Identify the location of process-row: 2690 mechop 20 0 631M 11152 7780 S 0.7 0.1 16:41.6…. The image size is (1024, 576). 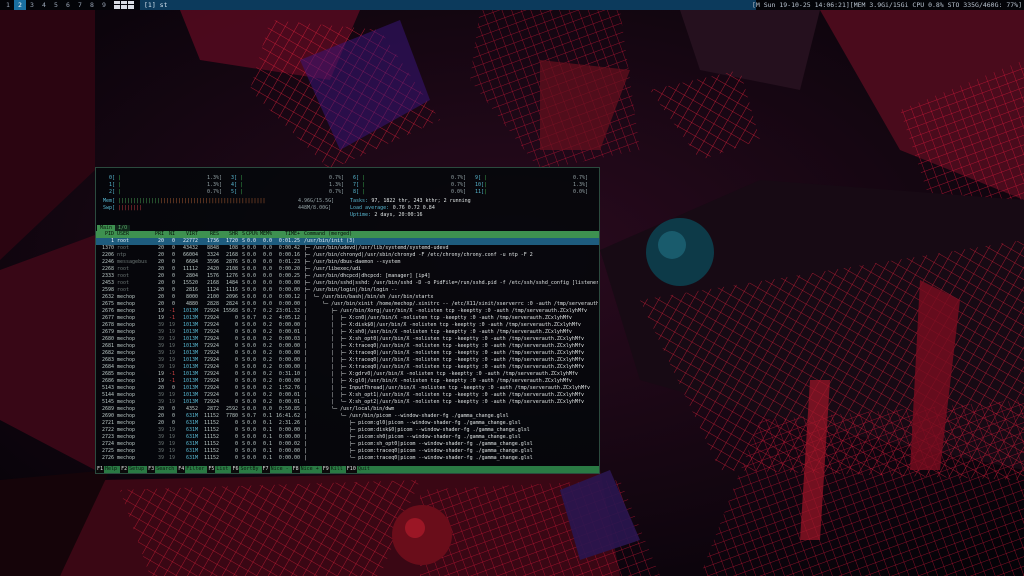
(347, 416).